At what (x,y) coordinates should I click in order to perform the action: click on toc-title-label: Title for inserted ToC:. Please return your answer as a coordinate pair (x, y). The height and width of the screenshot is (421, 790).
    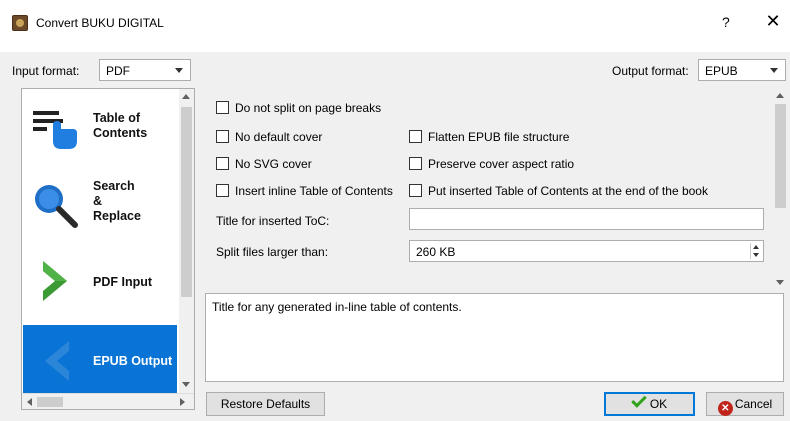
    Looking at the image, I should click on (273, 221).